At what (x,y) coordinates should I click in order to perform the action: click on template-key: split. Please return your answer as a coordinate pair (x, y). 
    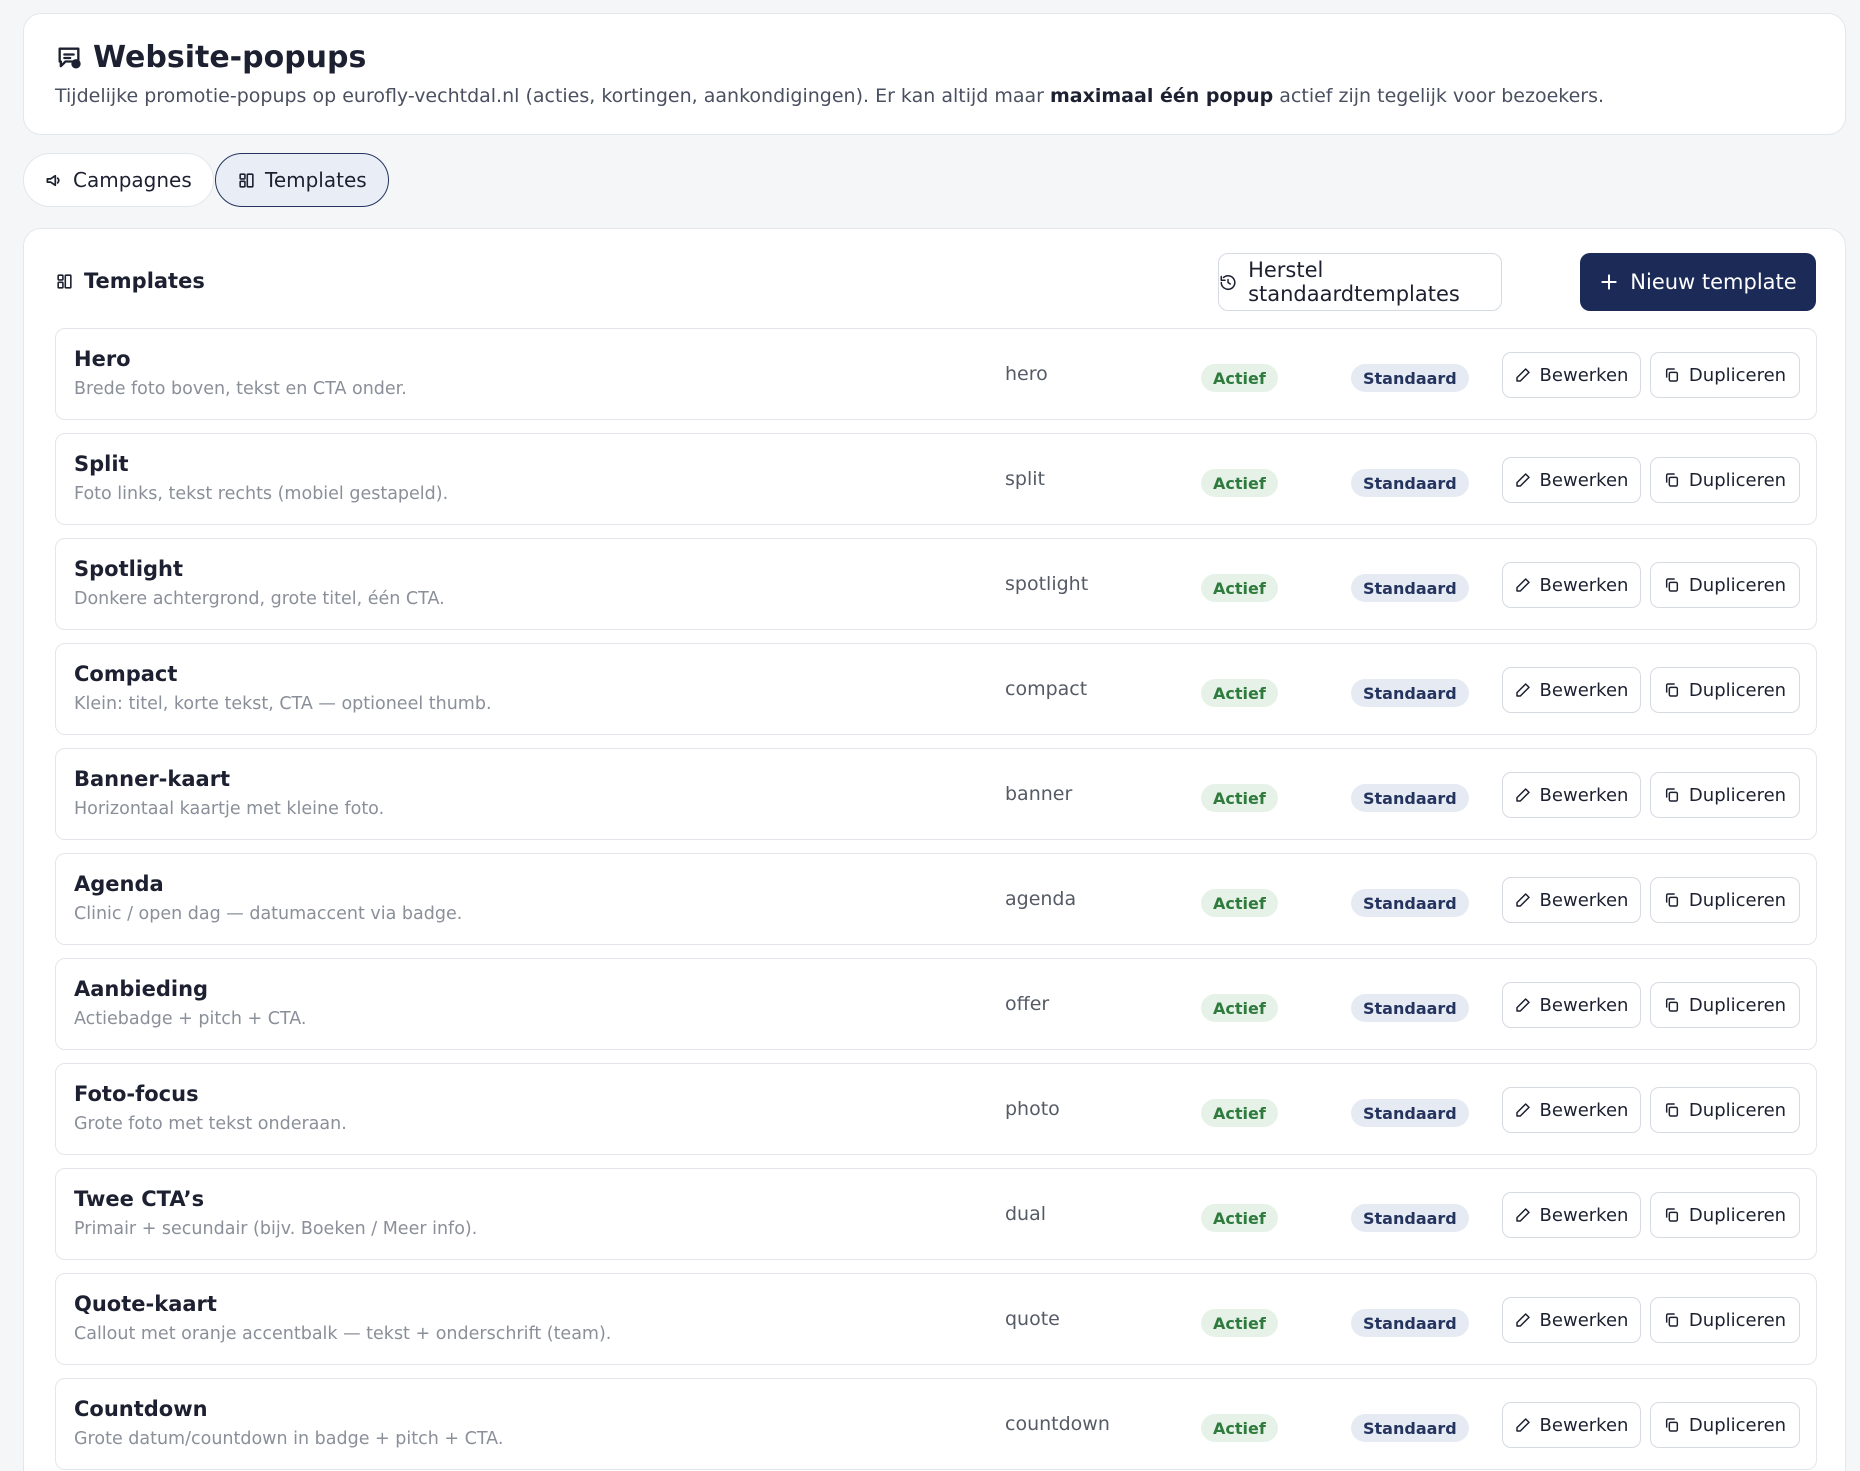
    Looking at the image, I should click on (1025, 479).